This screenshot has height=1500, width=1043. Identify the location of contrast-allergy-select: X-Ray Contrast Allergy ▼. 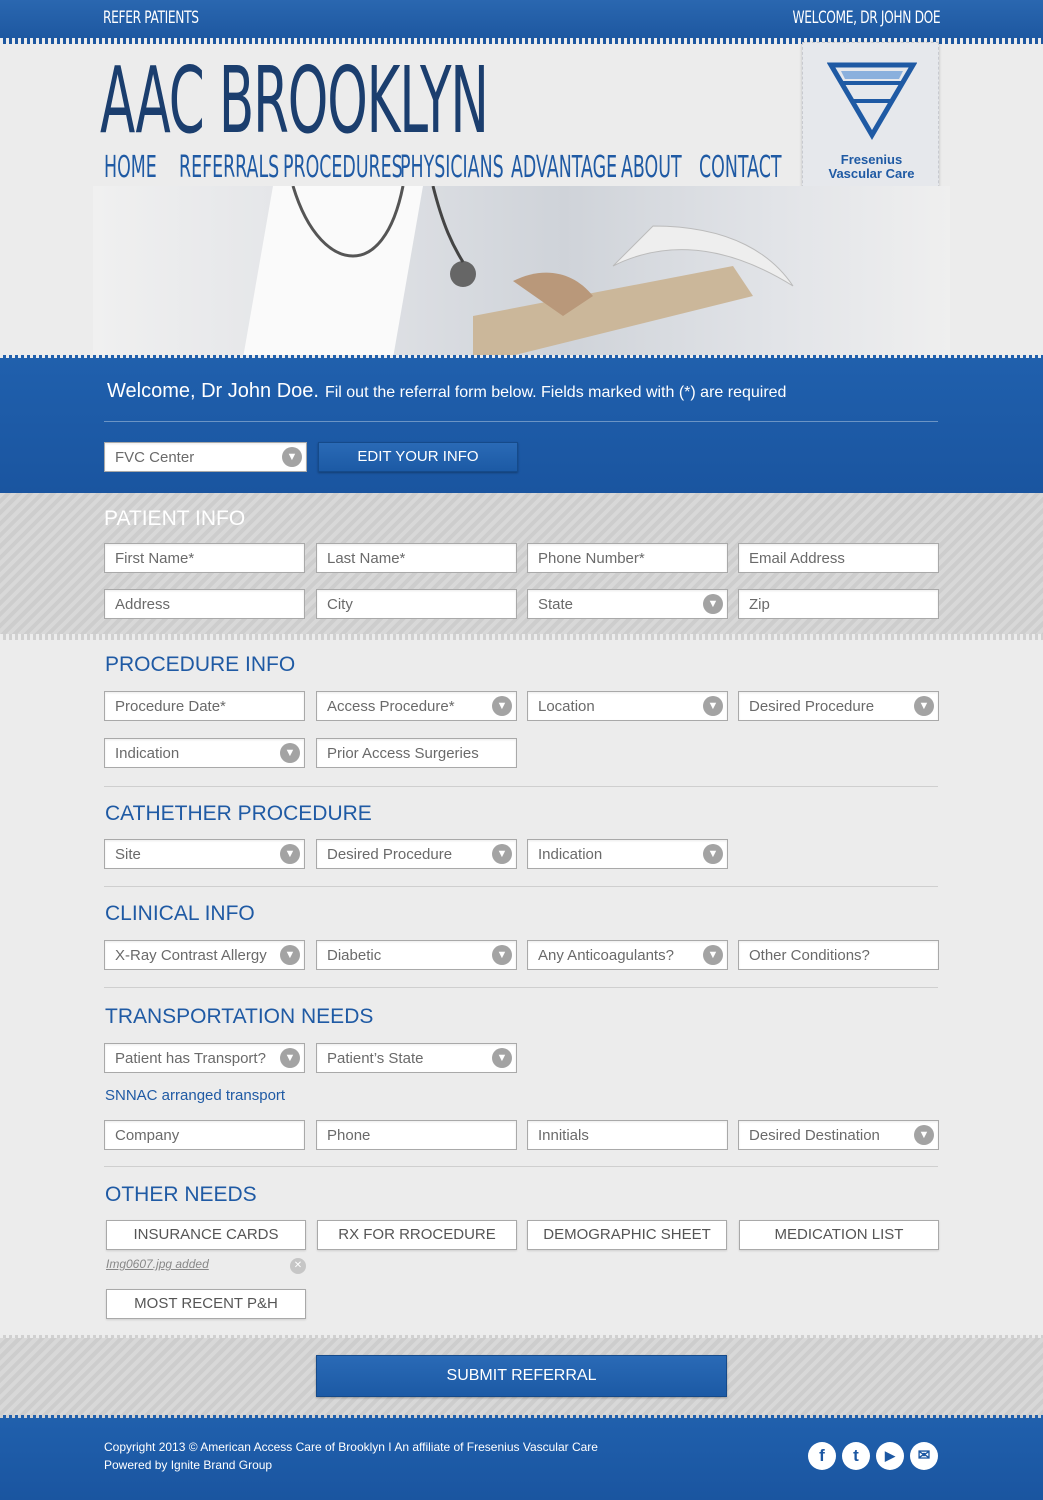
(204, 955).